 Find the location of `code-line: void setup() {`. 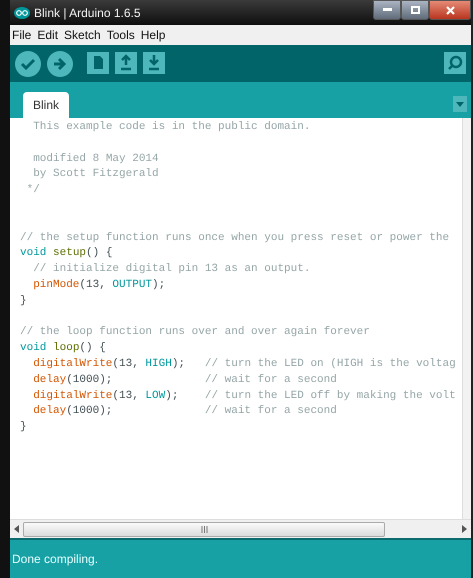

code-line: void setup() { is located at coordinates (66, 254).